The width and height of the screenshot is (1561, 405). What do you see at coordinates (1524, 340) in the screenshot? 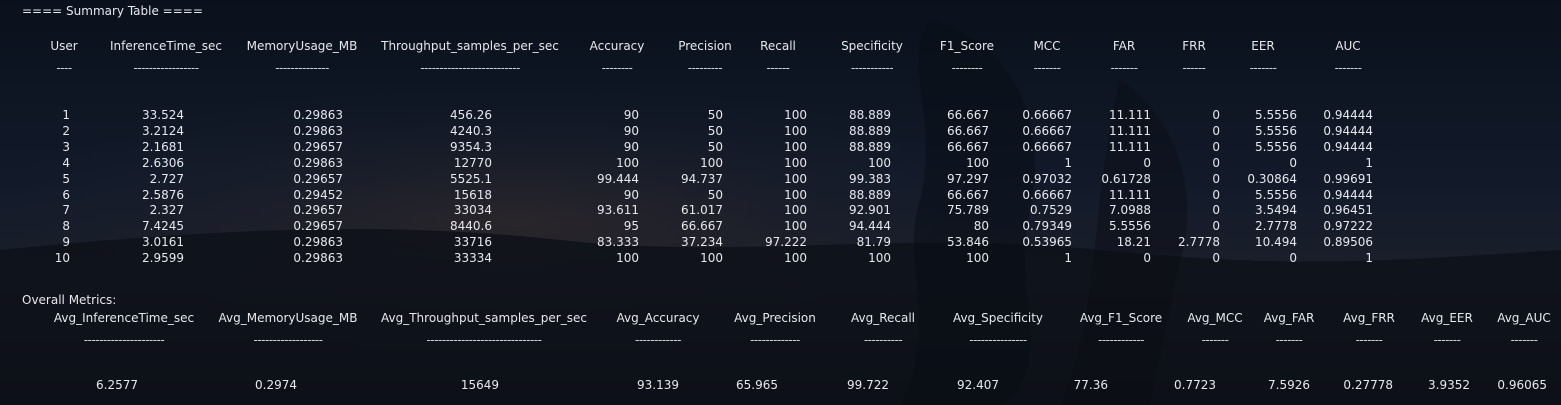
I see `overall-column-underline: -------` at bounding box center [1524, 340].